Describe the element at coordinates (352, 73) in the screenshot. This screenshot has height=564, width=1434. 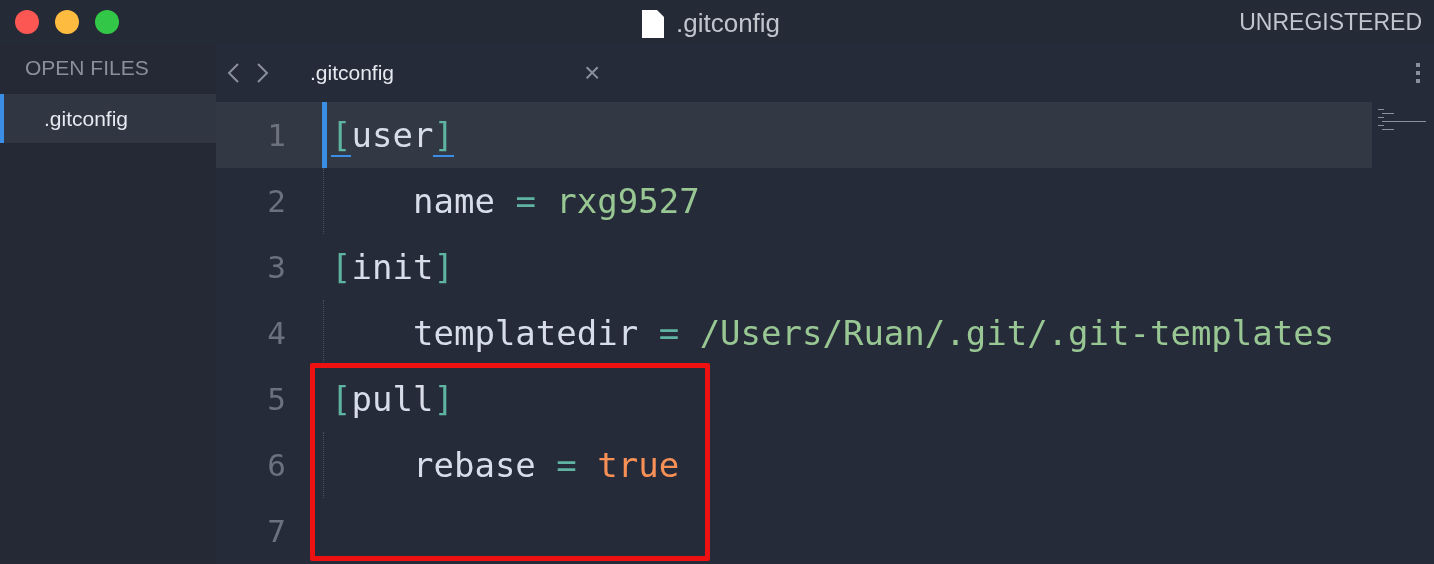
I see `file-tab: .gitconfig` at that location.